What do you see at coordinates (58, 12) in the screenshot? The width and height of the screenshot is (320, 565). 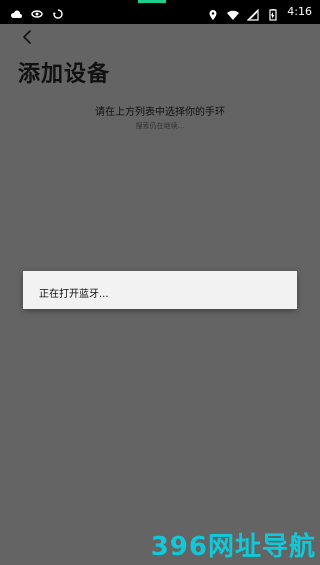 I see `sync-icon` at bounding box center [58, 12].